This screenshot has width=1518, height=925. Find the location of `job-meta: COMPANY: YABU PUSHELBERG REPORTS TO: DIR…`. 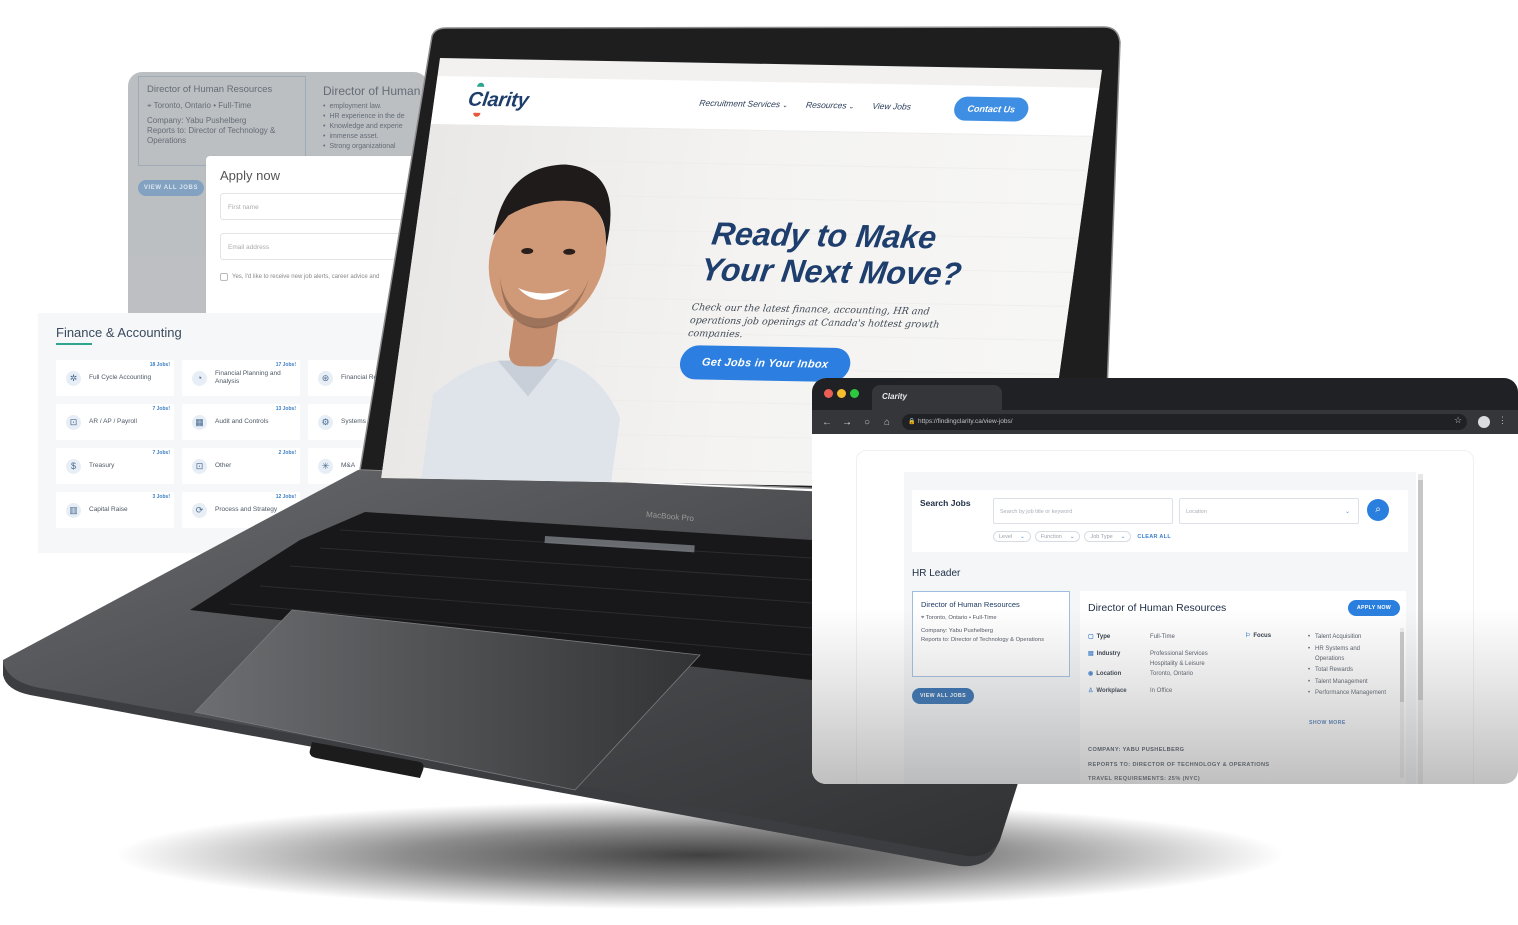

job-meta: COMPANY: YABU PUSHELBERG REPORTS TO: DIR… is located at coordinates (1179, 763).